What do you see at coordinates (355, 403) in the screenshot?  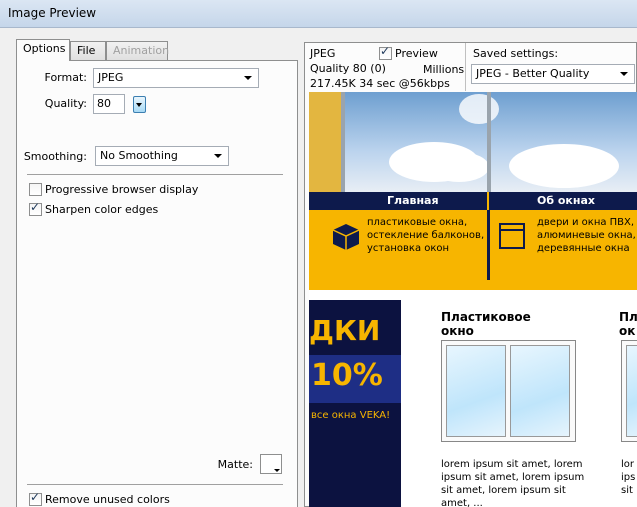 I see `promo-banner: ДКИ 10% все окна VEKA!` at bounding box center [355, 403].